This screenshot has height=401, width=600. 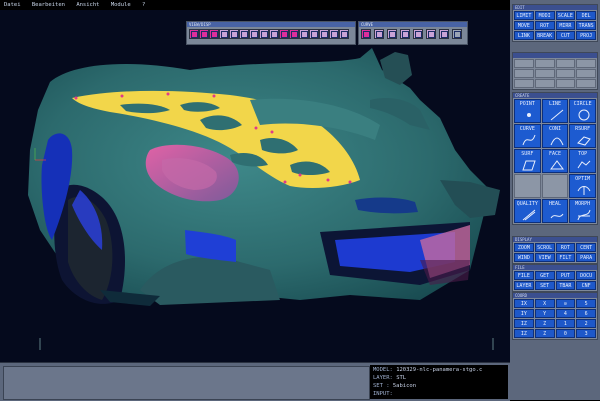 I want to click on curve-tool-5-icon, so click(x=418, y=34).